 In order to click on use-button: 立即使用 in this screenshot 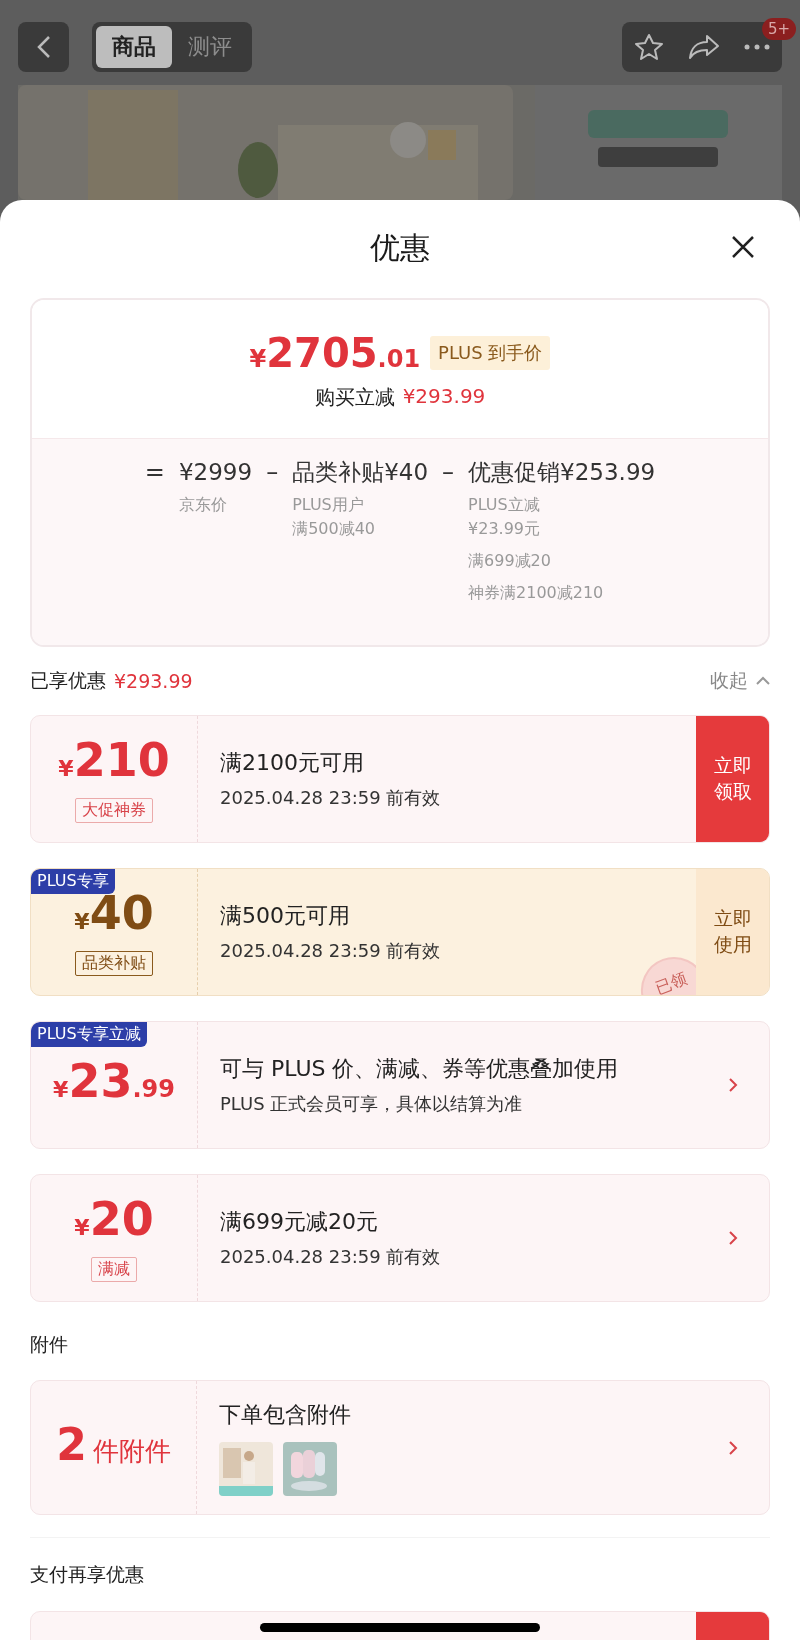, I will do `click(732, 932)`.